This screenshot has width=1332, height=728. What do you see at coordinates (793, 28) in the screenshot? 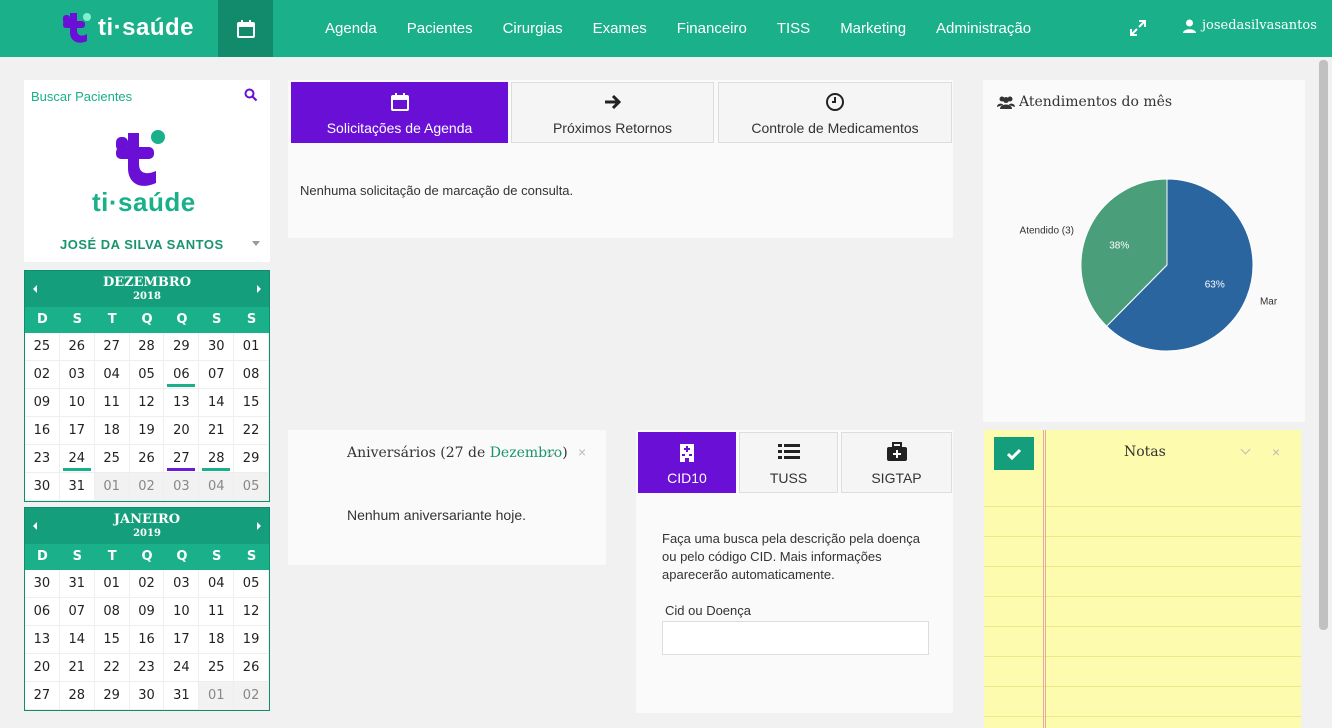
I see `nav-tiss: TISS` at bounding box center [793, 28].